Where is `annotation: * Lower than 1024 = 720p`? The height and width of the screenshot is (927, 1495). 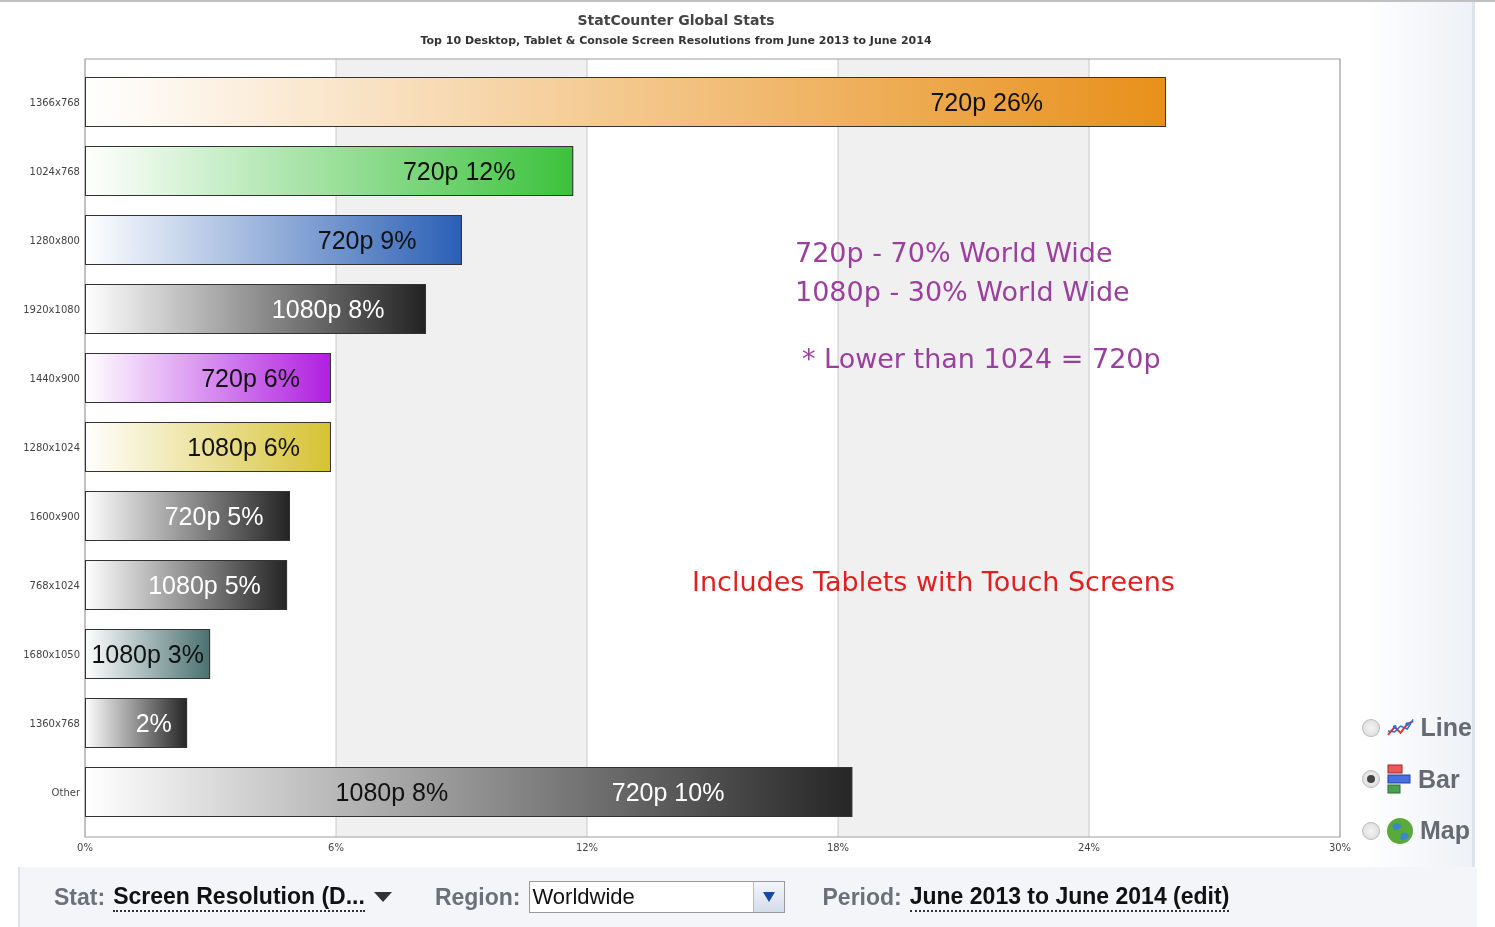
annotation: * Lower than 1024 = 720p is located at coordinates (981, 358).